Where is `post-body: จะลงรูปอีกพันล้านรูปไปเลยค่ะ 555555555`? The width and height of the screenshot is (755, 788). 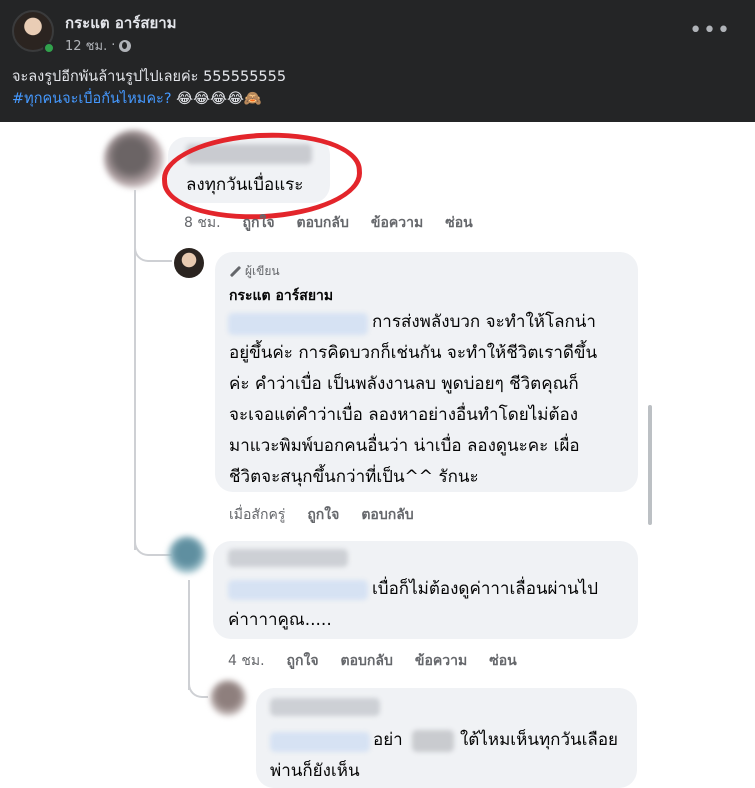
post-body: จะลงรูปอีกพันล้านรูปไปเลยค่ะ 555555555 is located at coordinates (149, 77).